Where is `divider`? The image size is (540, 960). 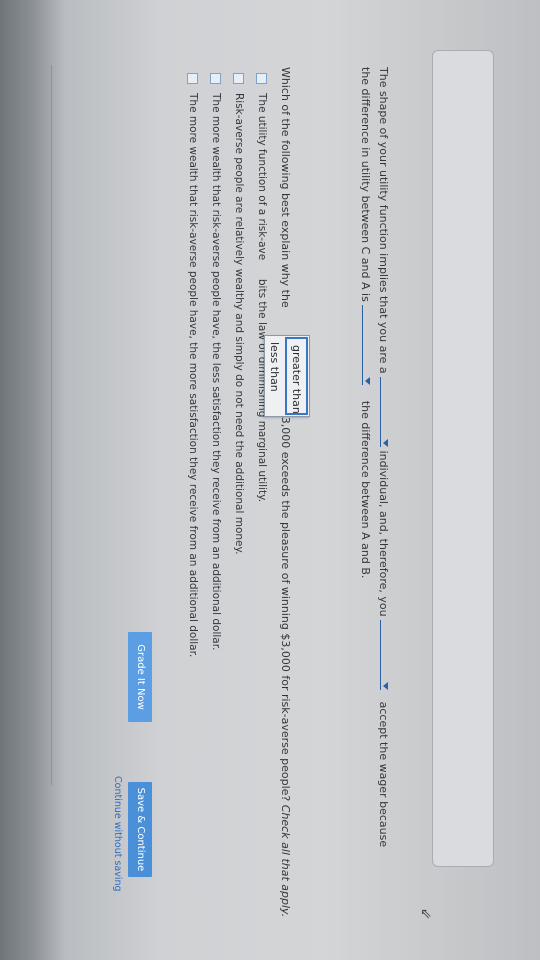
divider is located at coordinates (51, 425).